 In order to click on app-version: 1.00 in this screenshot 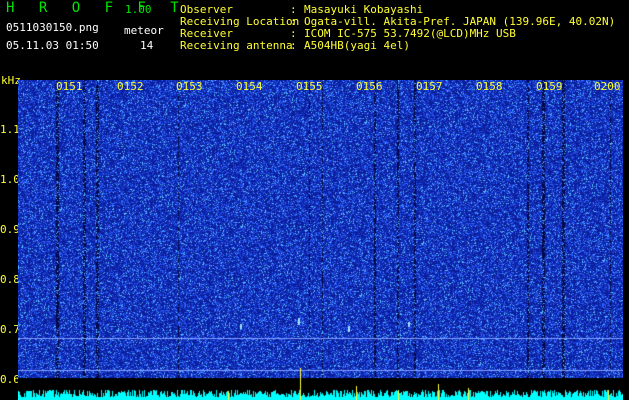, I will do `click(138, 9)`.